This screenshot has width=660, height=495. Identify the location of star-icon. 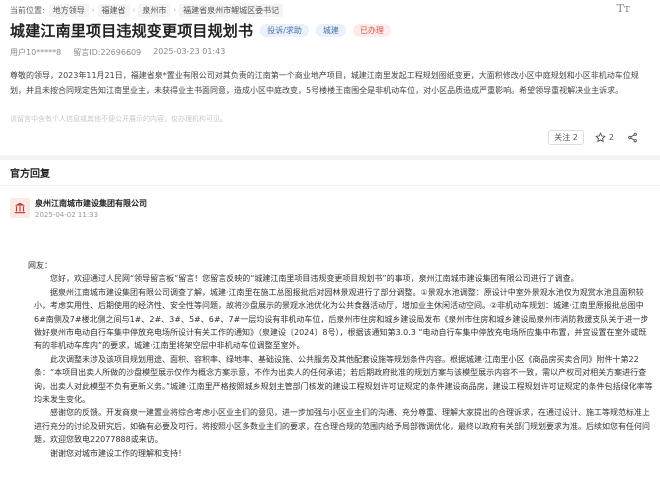
(600, 137).